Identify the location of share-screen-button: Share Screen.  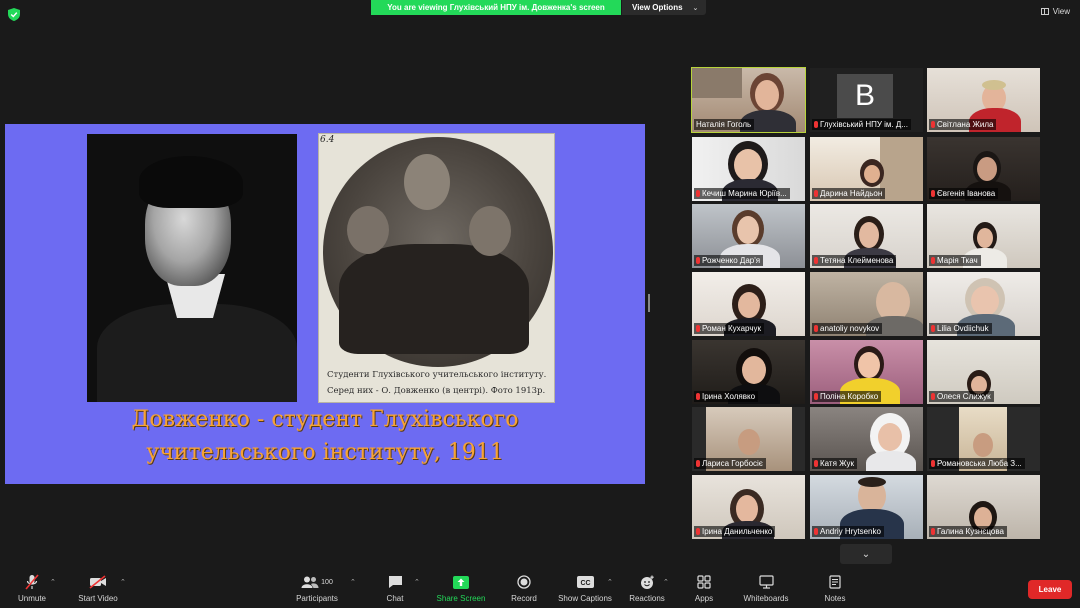
(461, 588).